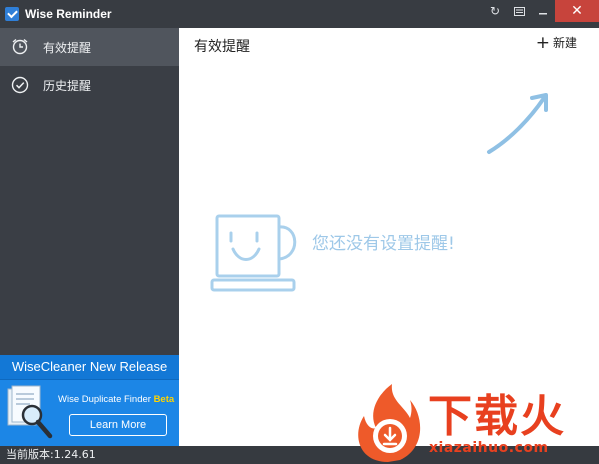 Image resolution: width=599 pixels, height=464 pixels. Describe the element at coordinates (68, 14) in the screenshot. I see `window-title: Wise Reminder` at that location.